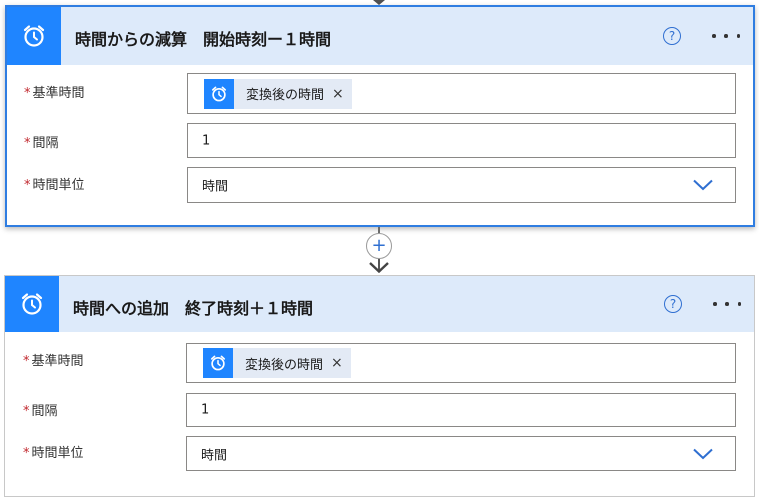 The image size is (759, 499). Describe the element at coordinates (203, 38) in the screenshot. I see `action-title: 時間からの減算 開始時刻ー１時間` at that location.